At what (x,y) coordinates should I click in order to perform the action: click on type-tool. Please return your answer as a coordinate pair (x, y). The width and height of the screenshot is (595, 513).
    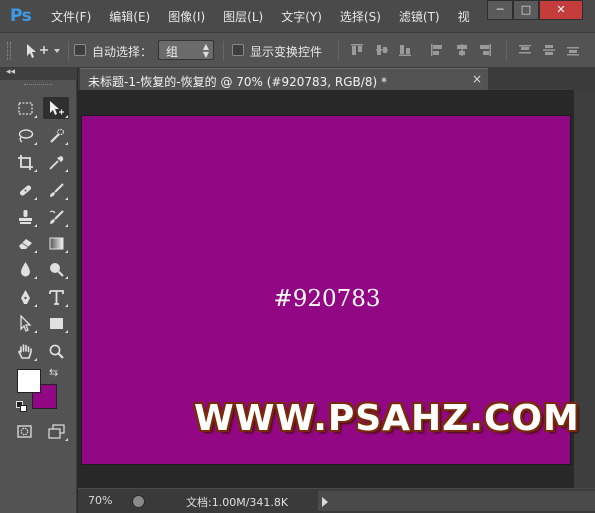
    Looking at the image, I should click on (56, 297).